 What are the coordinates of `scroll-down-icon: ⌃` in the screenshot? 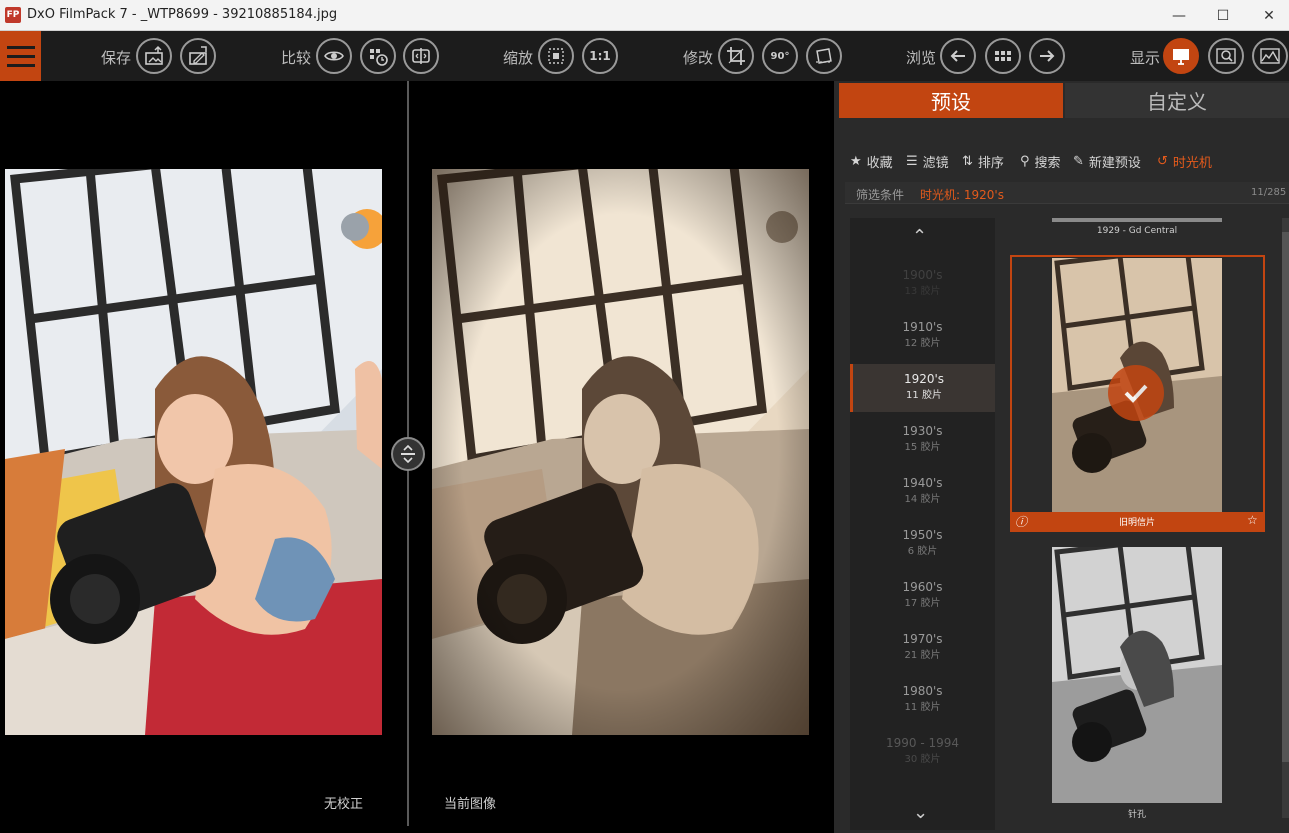 It's located at (920, 810).